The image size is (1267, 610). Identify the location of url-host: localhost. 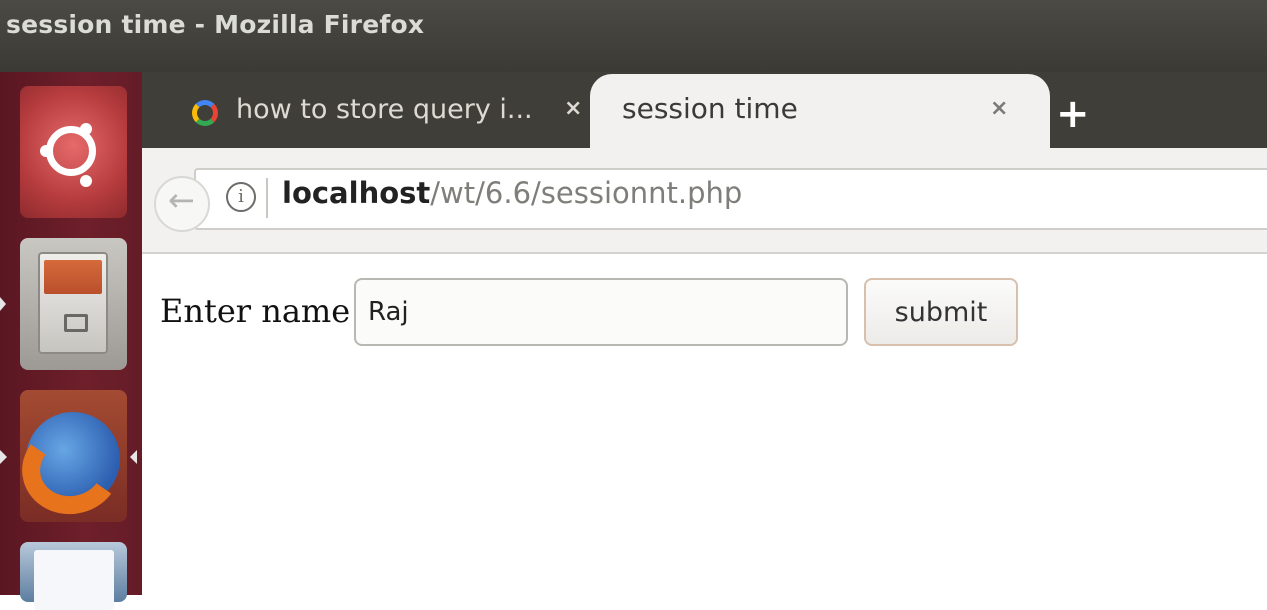
(356, 193).